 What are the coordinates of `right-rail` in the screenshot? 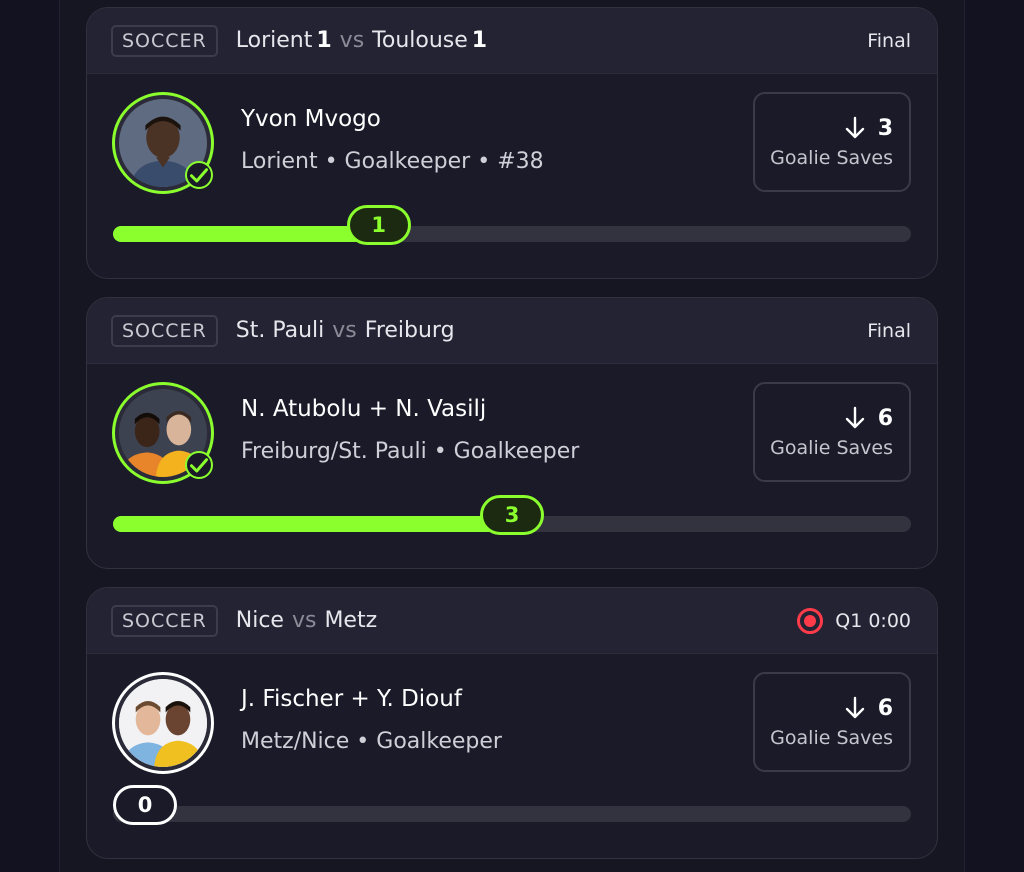 It's located at (994, 436).